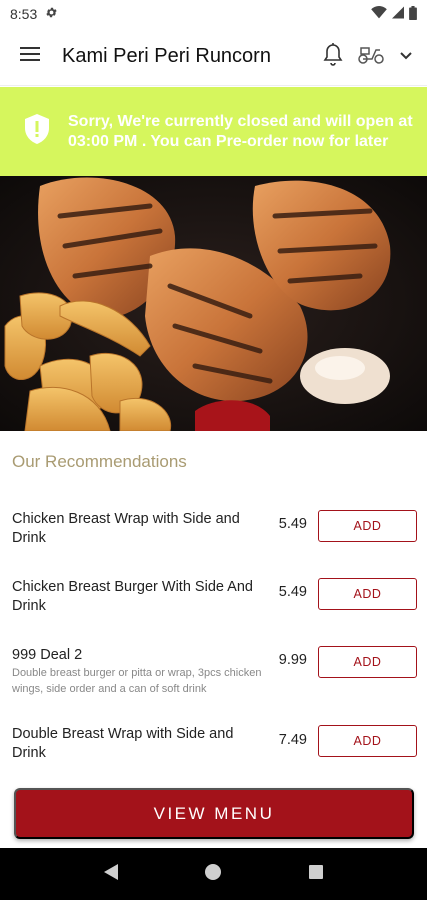  What do you see at coordinates (379, 14) in the screenshot?
I see `wifi-icon` at bounding box center [379, 14].